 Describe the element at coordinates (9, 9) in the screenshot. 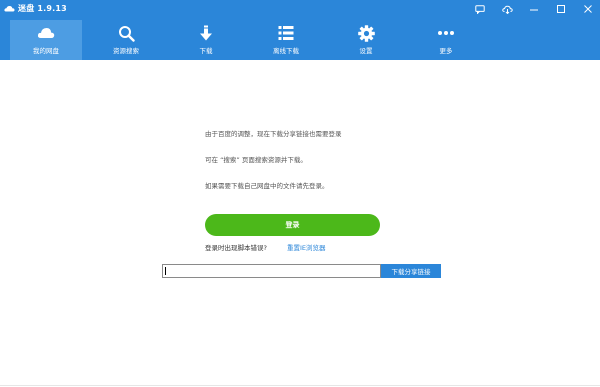

I see `app-logo-icon` at that location.